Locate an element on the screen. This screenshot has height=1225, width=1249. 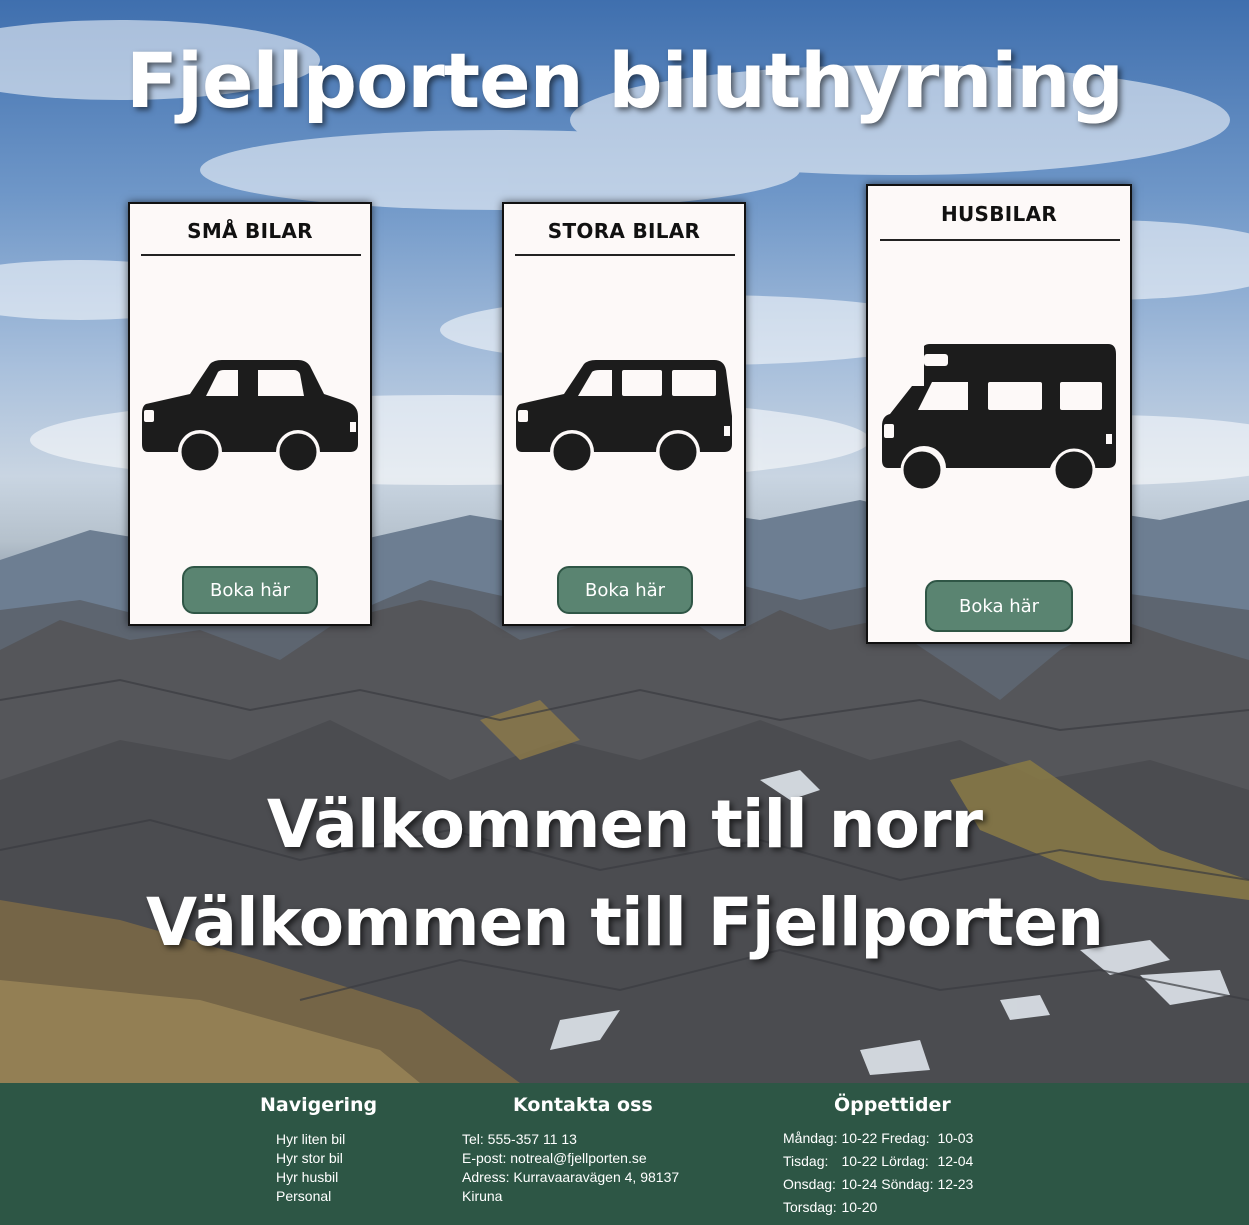
day-label: Torsdag: is located at coordinates (810, 1207).